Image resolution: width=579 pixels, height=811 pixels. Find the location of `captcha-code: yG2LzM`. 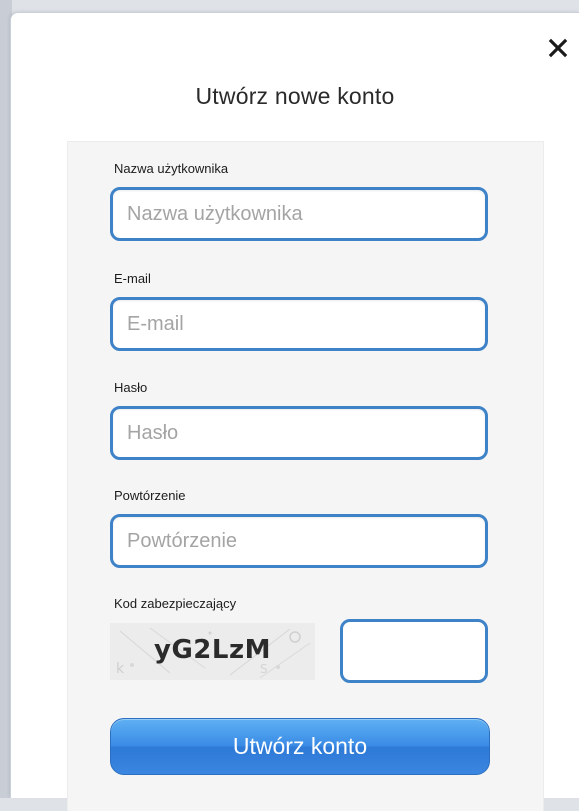

captcha-code: yG2LzM is located at coordinates (212, 650).